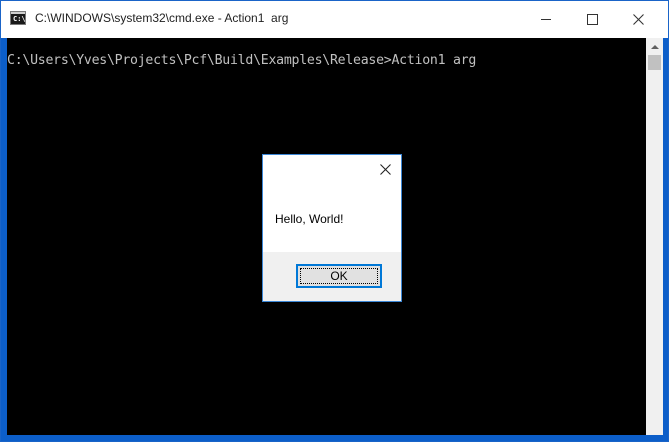  I want to click on vertical-scrollbar, so click(654, 236).